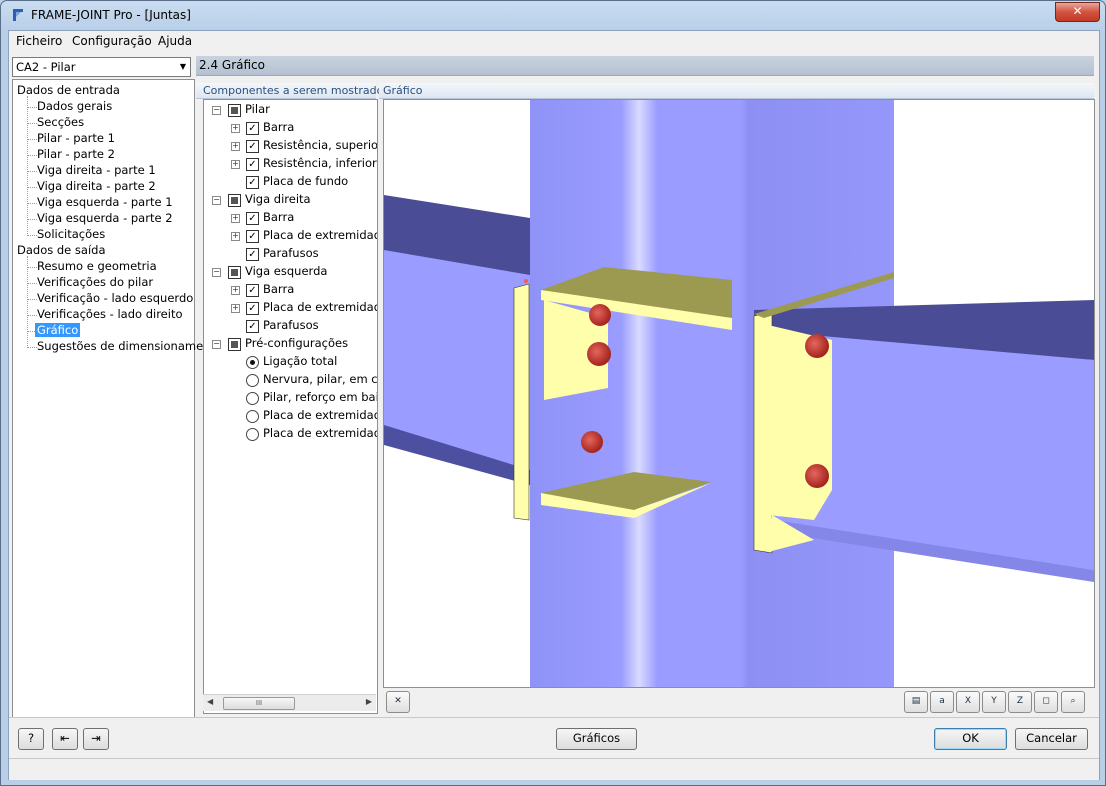 The image size is (1106, 786). What do you see at coordinates (96, 739) in the screenshot?
I see `export-button: ⇥` at bounding box center [96, 739].